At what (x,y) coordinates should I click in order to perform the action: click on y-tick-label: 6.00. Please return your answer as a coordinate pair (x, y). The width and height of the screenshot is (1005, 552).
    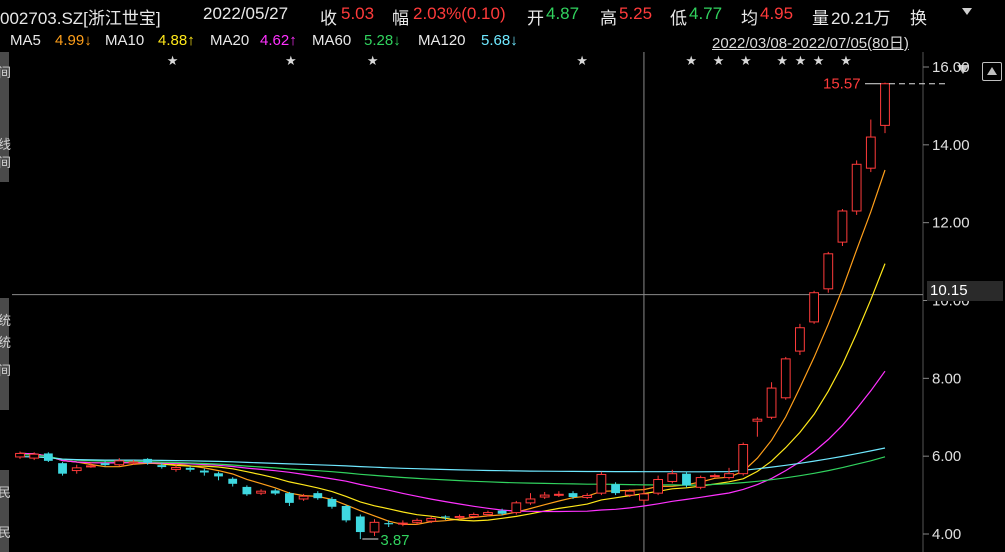
    Looking at the image, I should click on (946, 456).